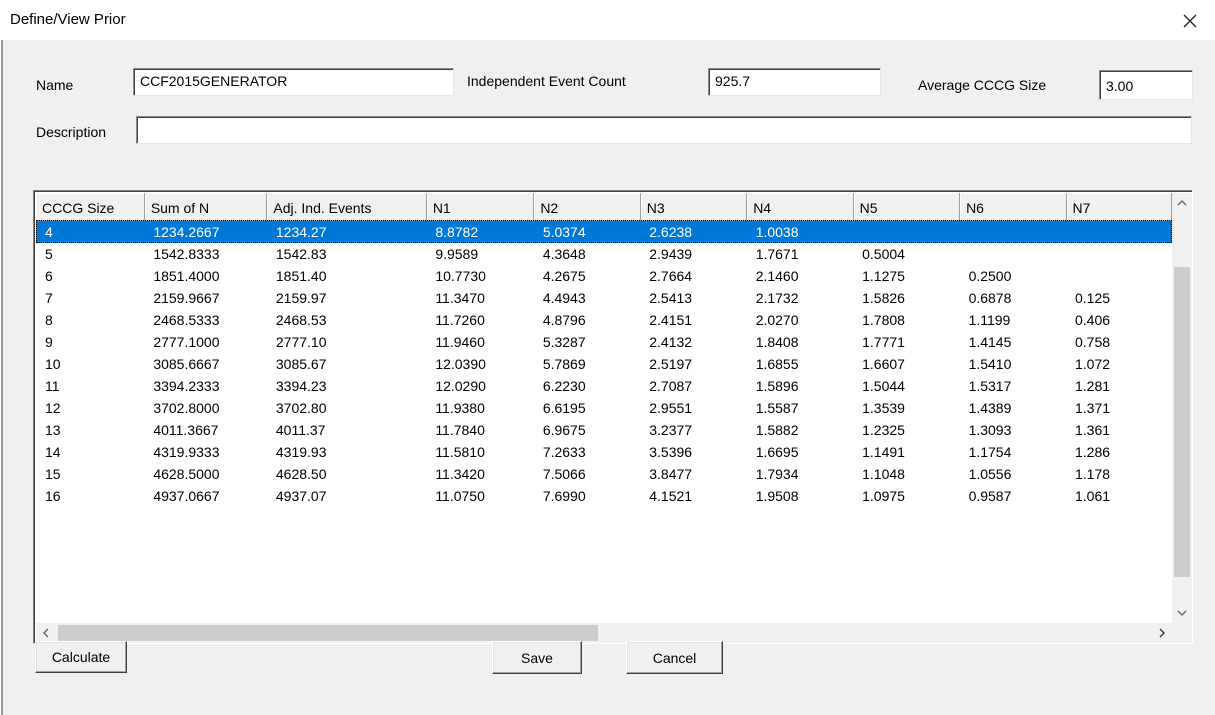 The width and height of the screenshot is (1215, 715). Describe the element at coordinates (694, 207) in the screenshot. I see `column-header: N3` at that location.